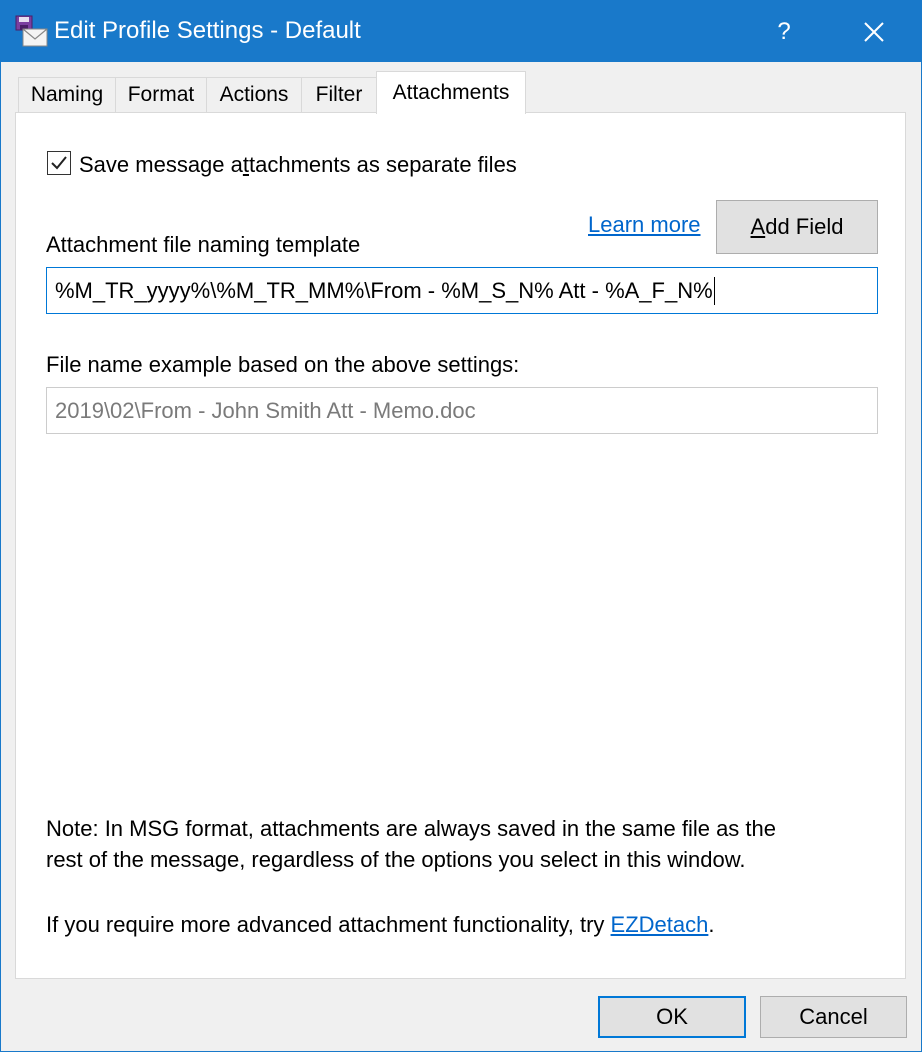 This screenshot has width=922, height=1052. I want to click on close-button, so click(874, 31).